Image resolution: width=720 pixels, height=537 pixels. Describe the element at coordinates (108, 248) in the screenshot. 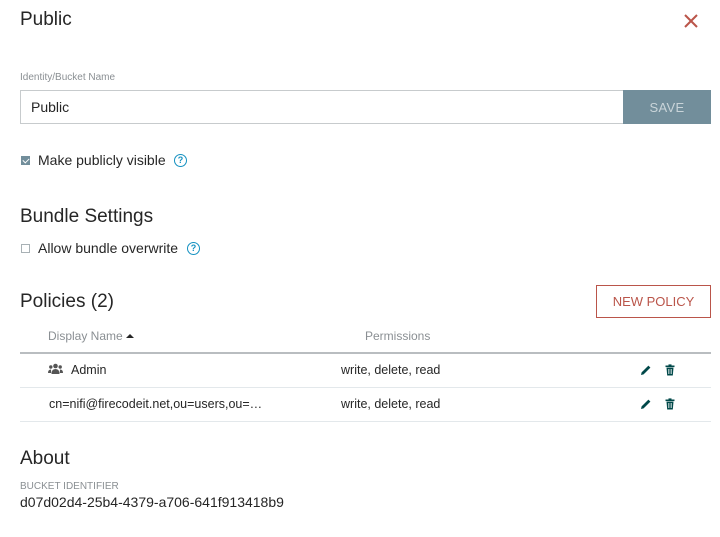

I see `bundle-overwrite-label: Allow bundle overwrite` at that location.